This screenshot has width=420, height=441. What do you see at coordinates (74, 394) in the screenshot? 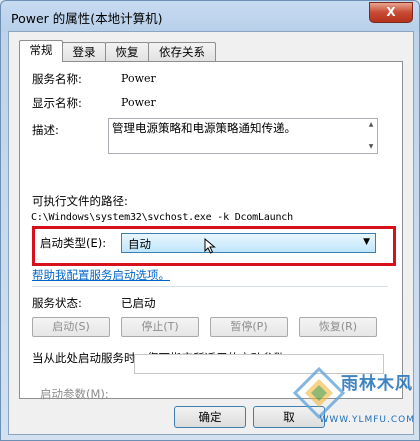
I see `start-params-label: 启动参数(M):` at bounding box center [74, 394].